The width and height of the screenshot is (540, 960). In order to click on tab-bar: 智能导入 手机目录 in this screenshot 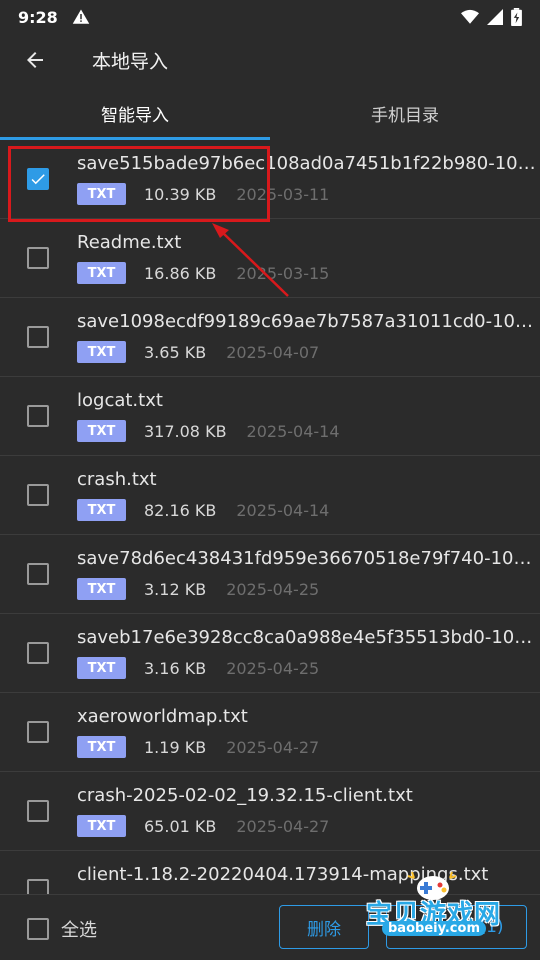, I will do `click(270, 113)`.